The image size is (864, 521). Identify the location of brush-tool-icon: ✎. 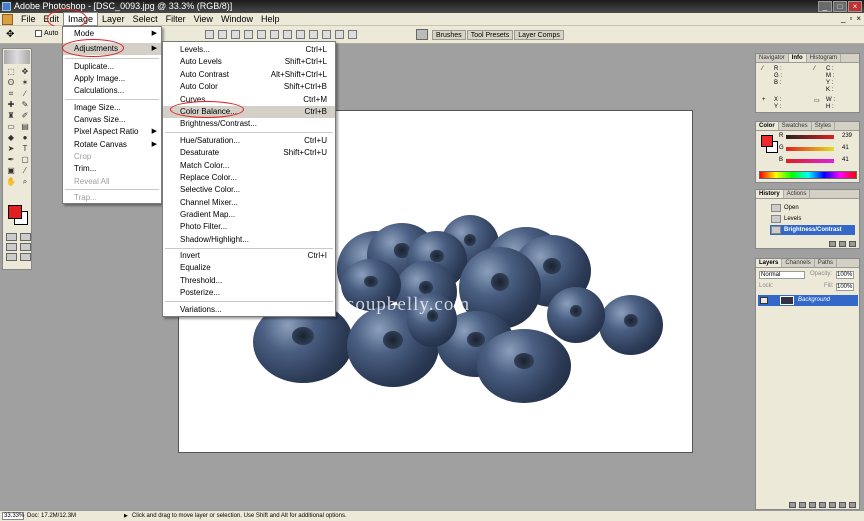
(25, 105).